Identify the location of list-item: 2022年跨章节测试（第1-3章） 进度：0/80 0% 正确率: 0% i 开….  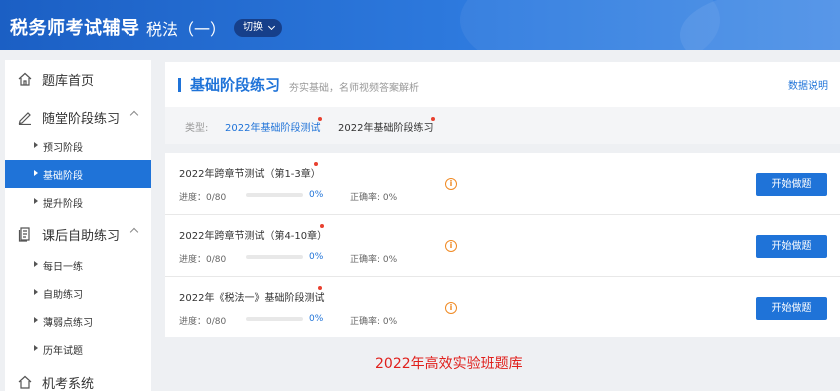
(502, 184).